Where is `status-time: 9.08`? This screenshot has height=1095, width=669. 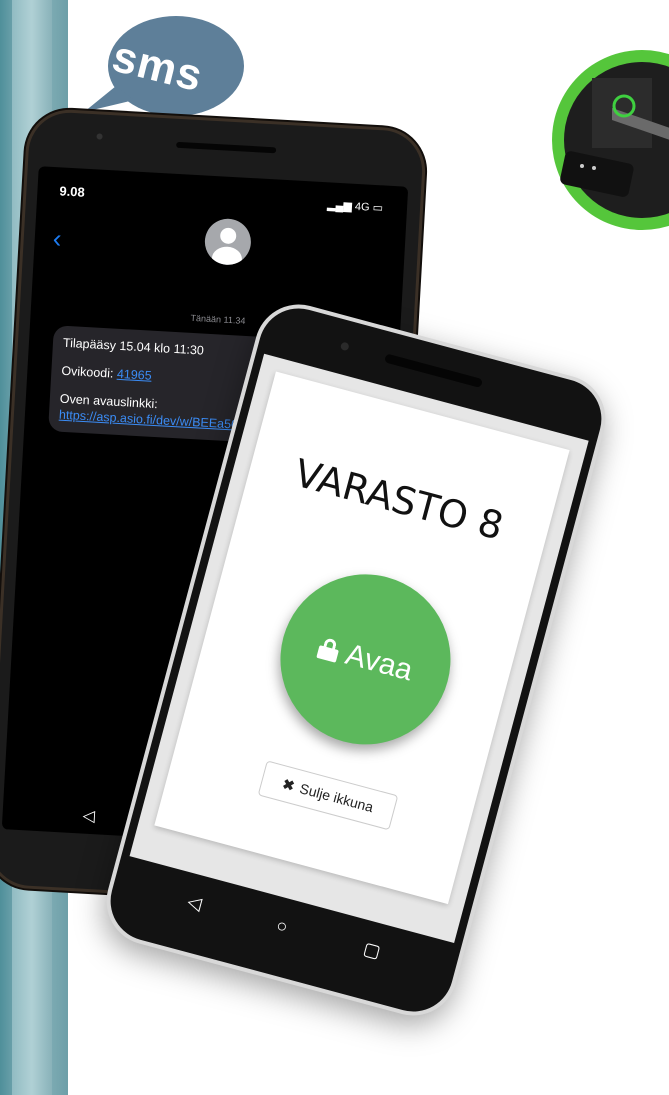
status-time: 9.08 is located at coordinates (72, 191).